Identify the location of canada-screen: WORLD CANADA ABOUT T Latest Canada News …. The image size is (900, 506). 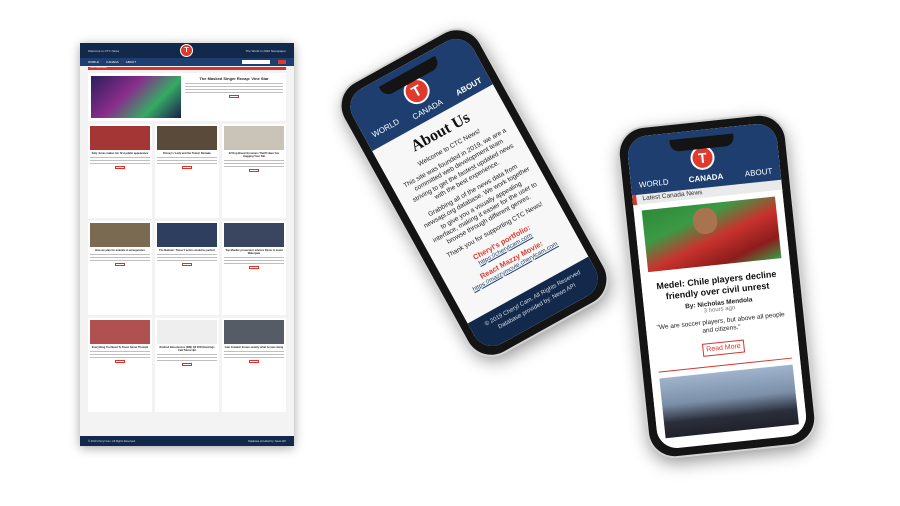
(717, 286).